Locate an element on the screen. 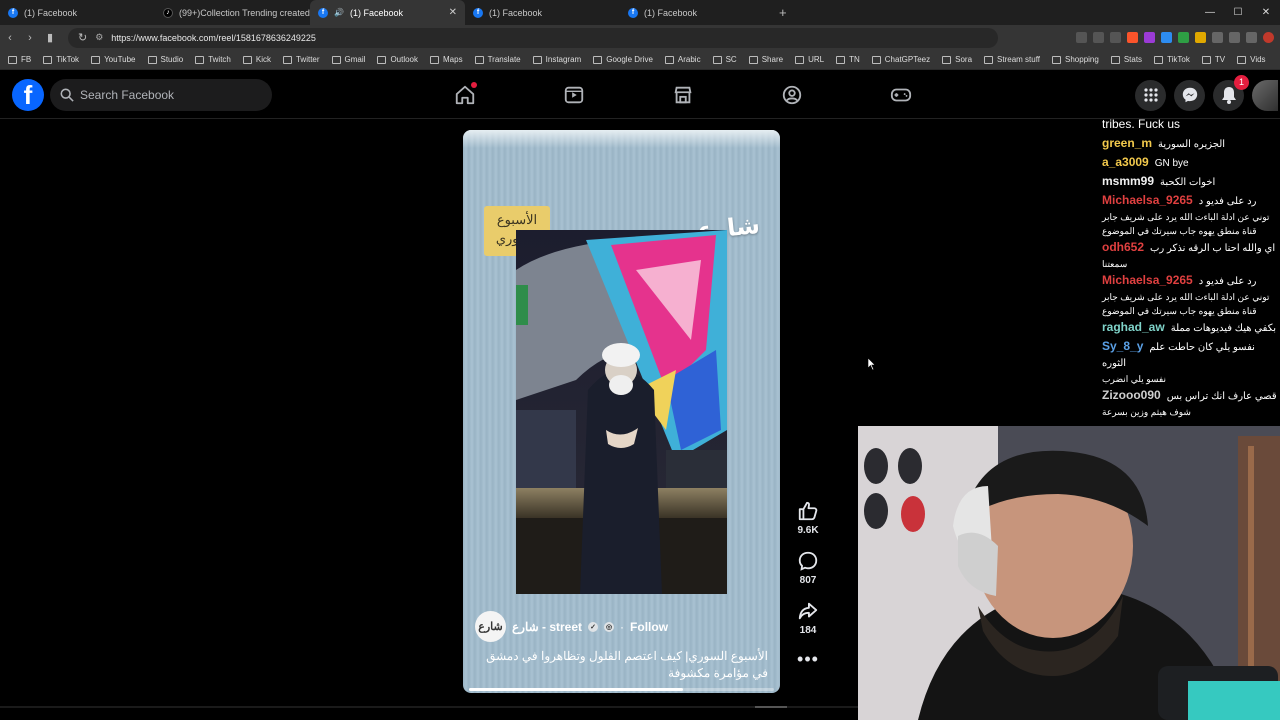 Image resolution: width=1280 pixels, height=720 pixels. bookmark-label: TV is located at coordinates (1220, 59).